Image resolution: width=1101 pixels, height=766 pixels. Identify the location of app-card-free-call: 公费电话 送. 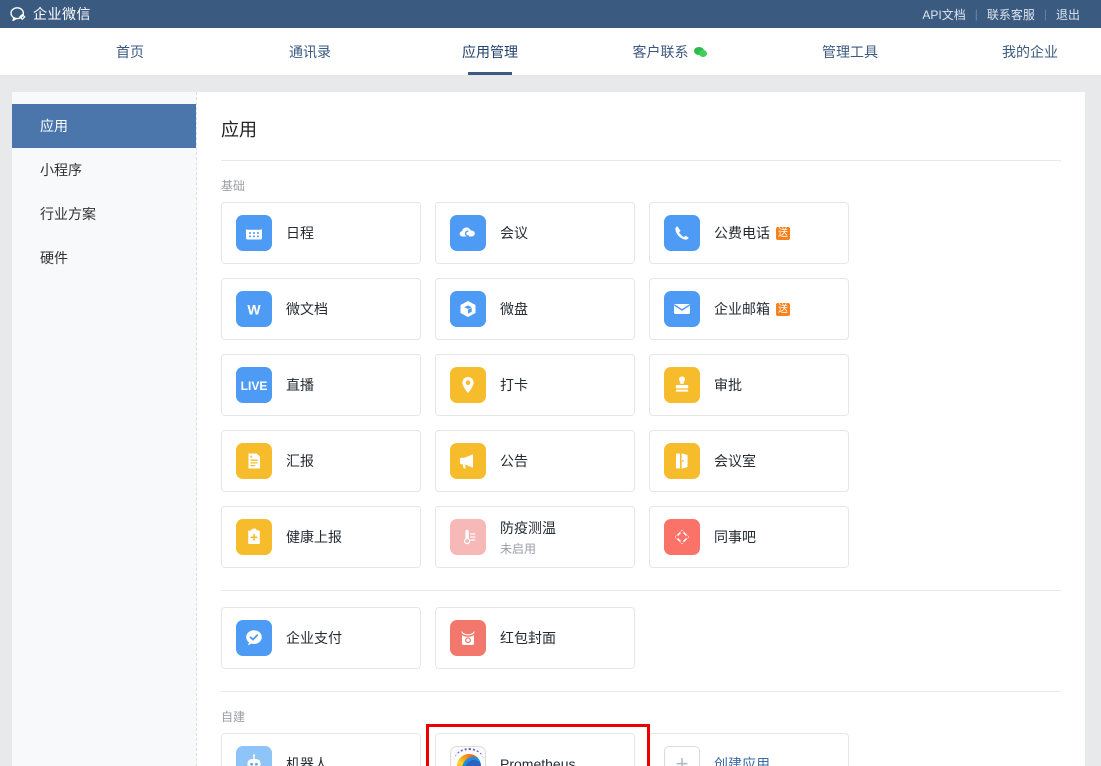
(749, 233).